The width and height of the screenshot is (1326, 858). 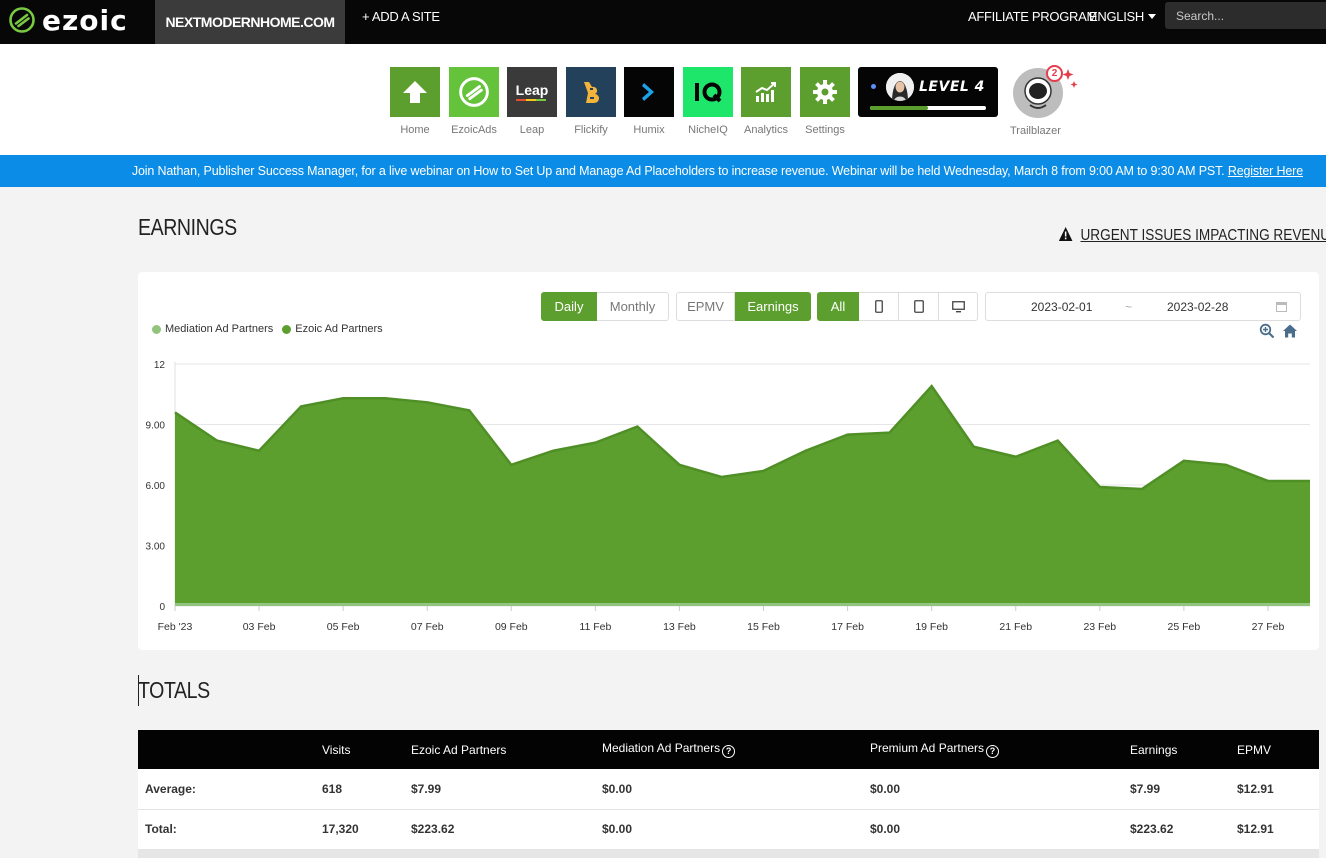 I want to click on tablet-device-button, so click(x=919, y=306).